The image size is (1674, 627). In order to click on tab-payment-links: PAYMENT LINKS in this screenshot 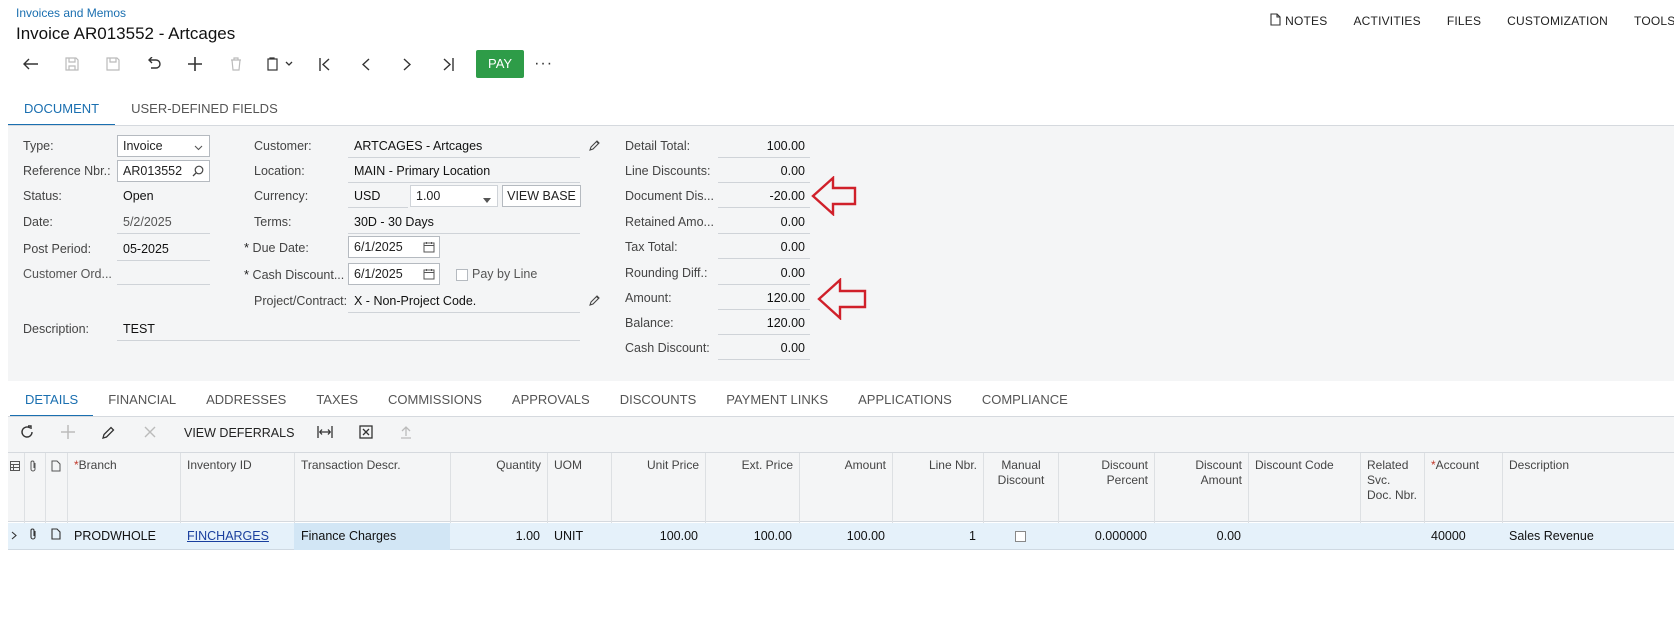, I will do `click(777, 401)`.